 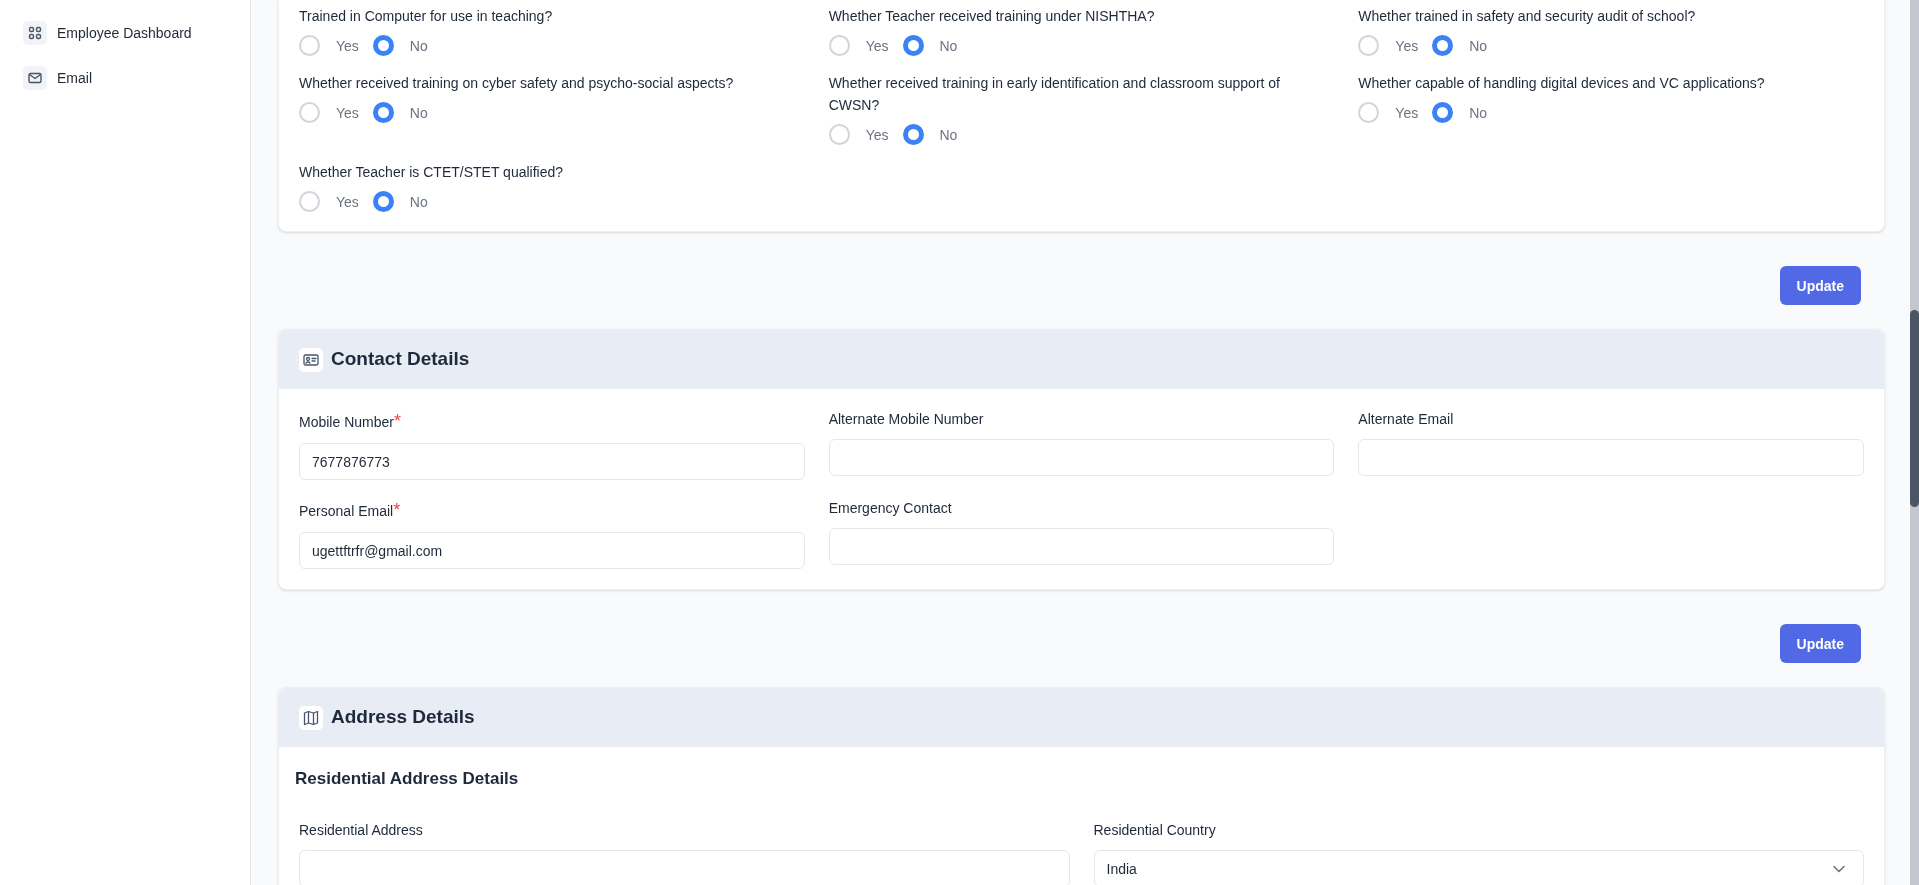 What do you see at coordinates (1155, 830) in the screenshot?
I see `field-label: Residential Country` at bounding box center [1155, 830].